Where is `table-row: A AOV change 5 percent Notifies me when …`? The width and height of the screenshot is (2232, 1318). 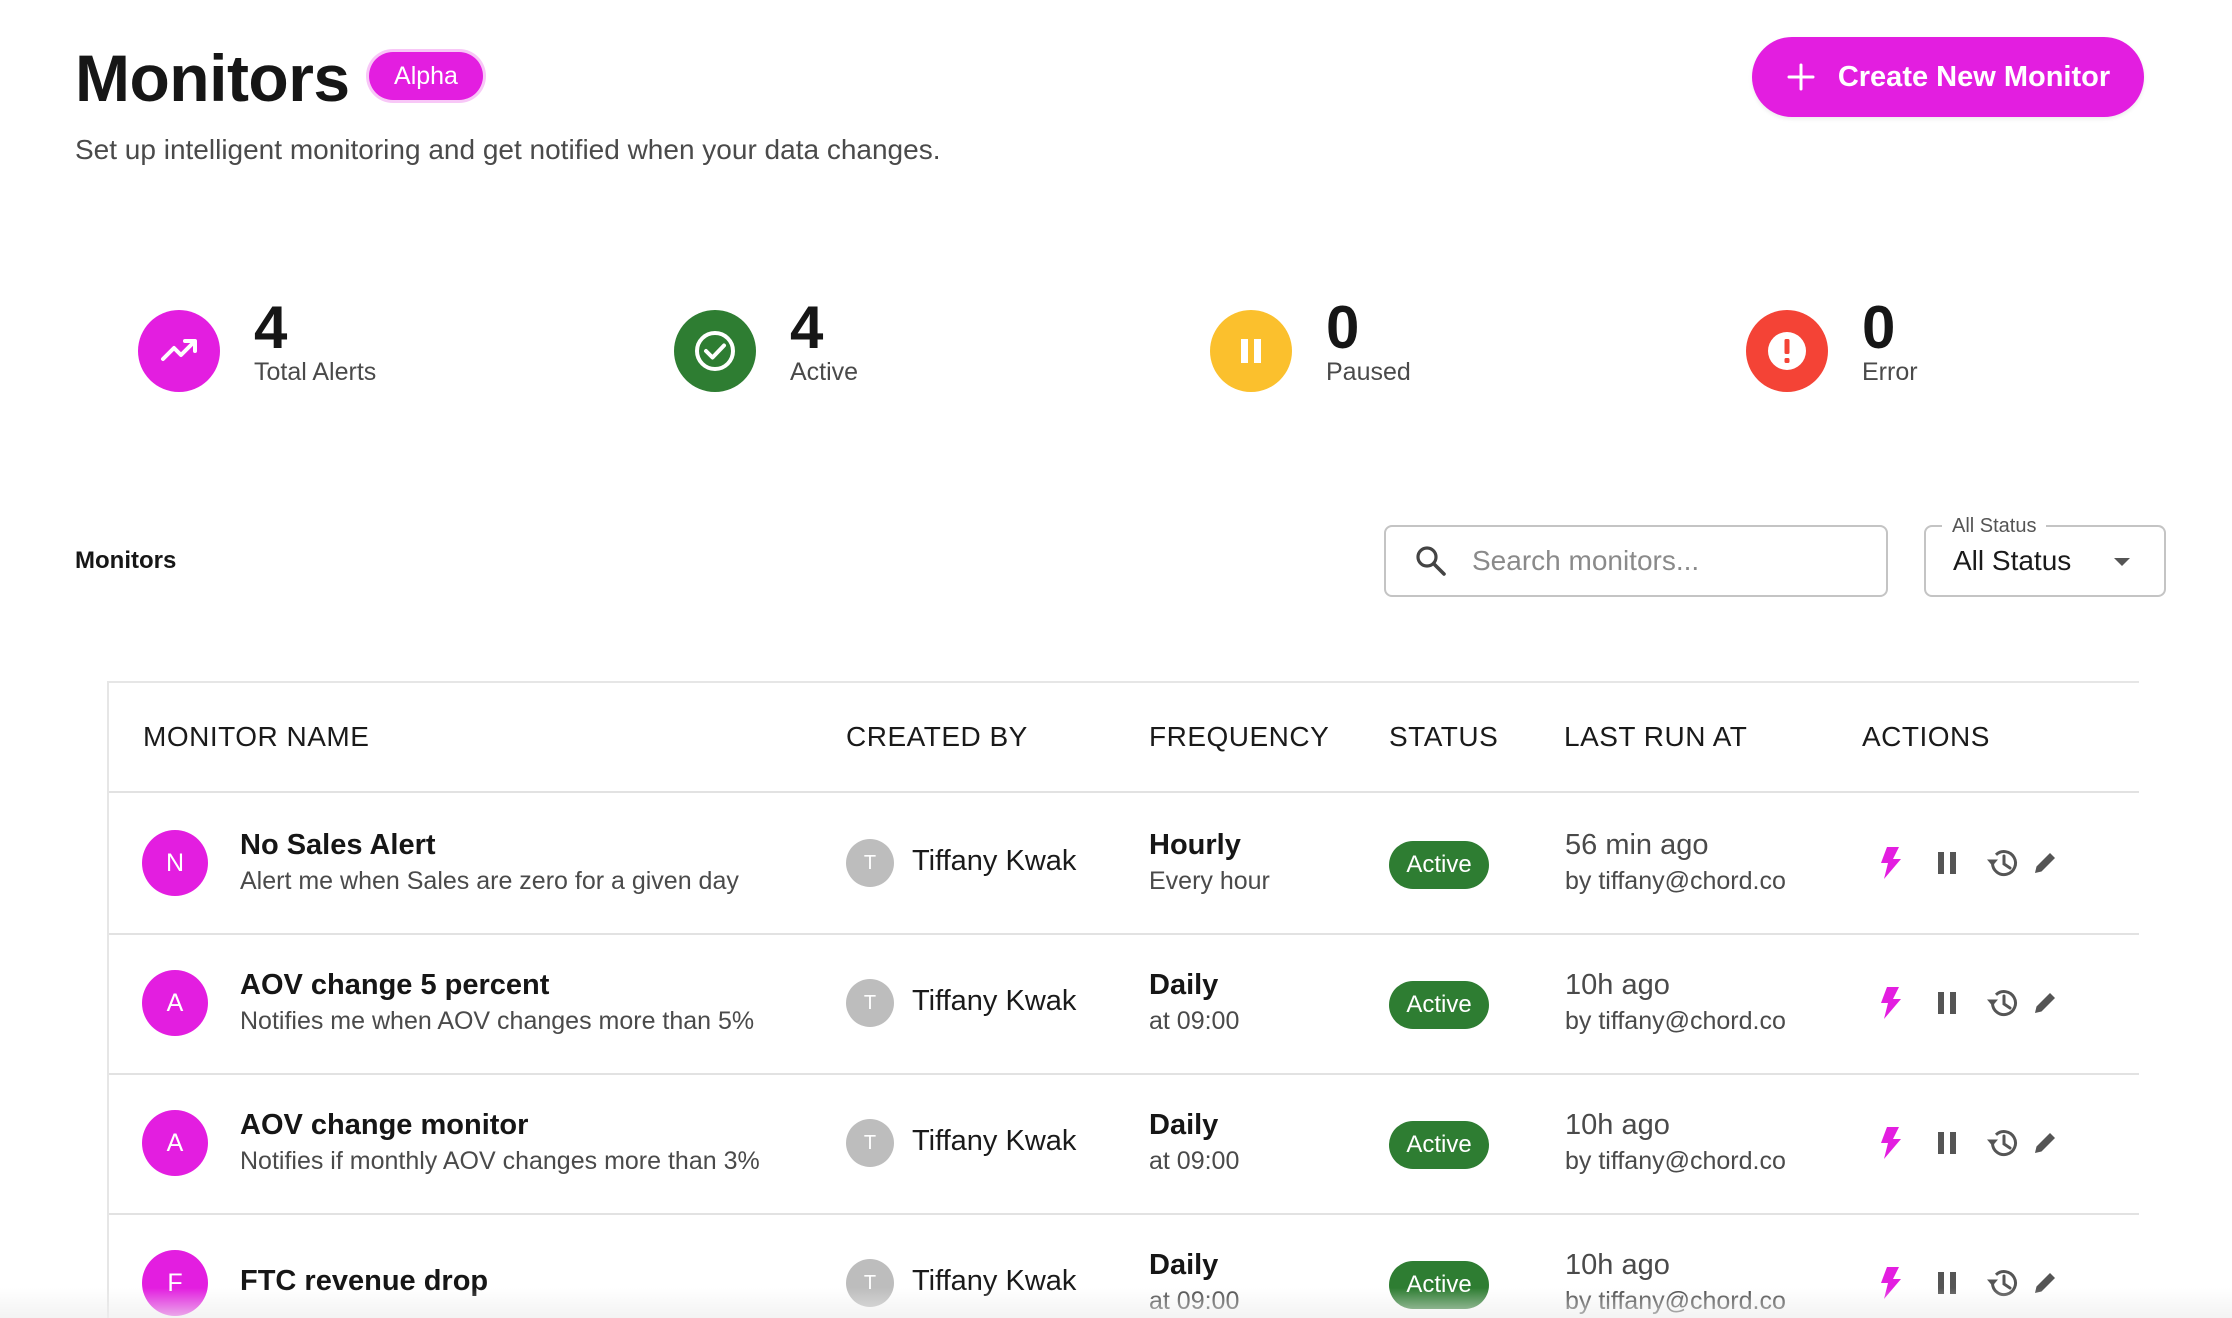
table-row: A AOV change 5 percent Notifies me when … is located at coordinates (1124, 1004).